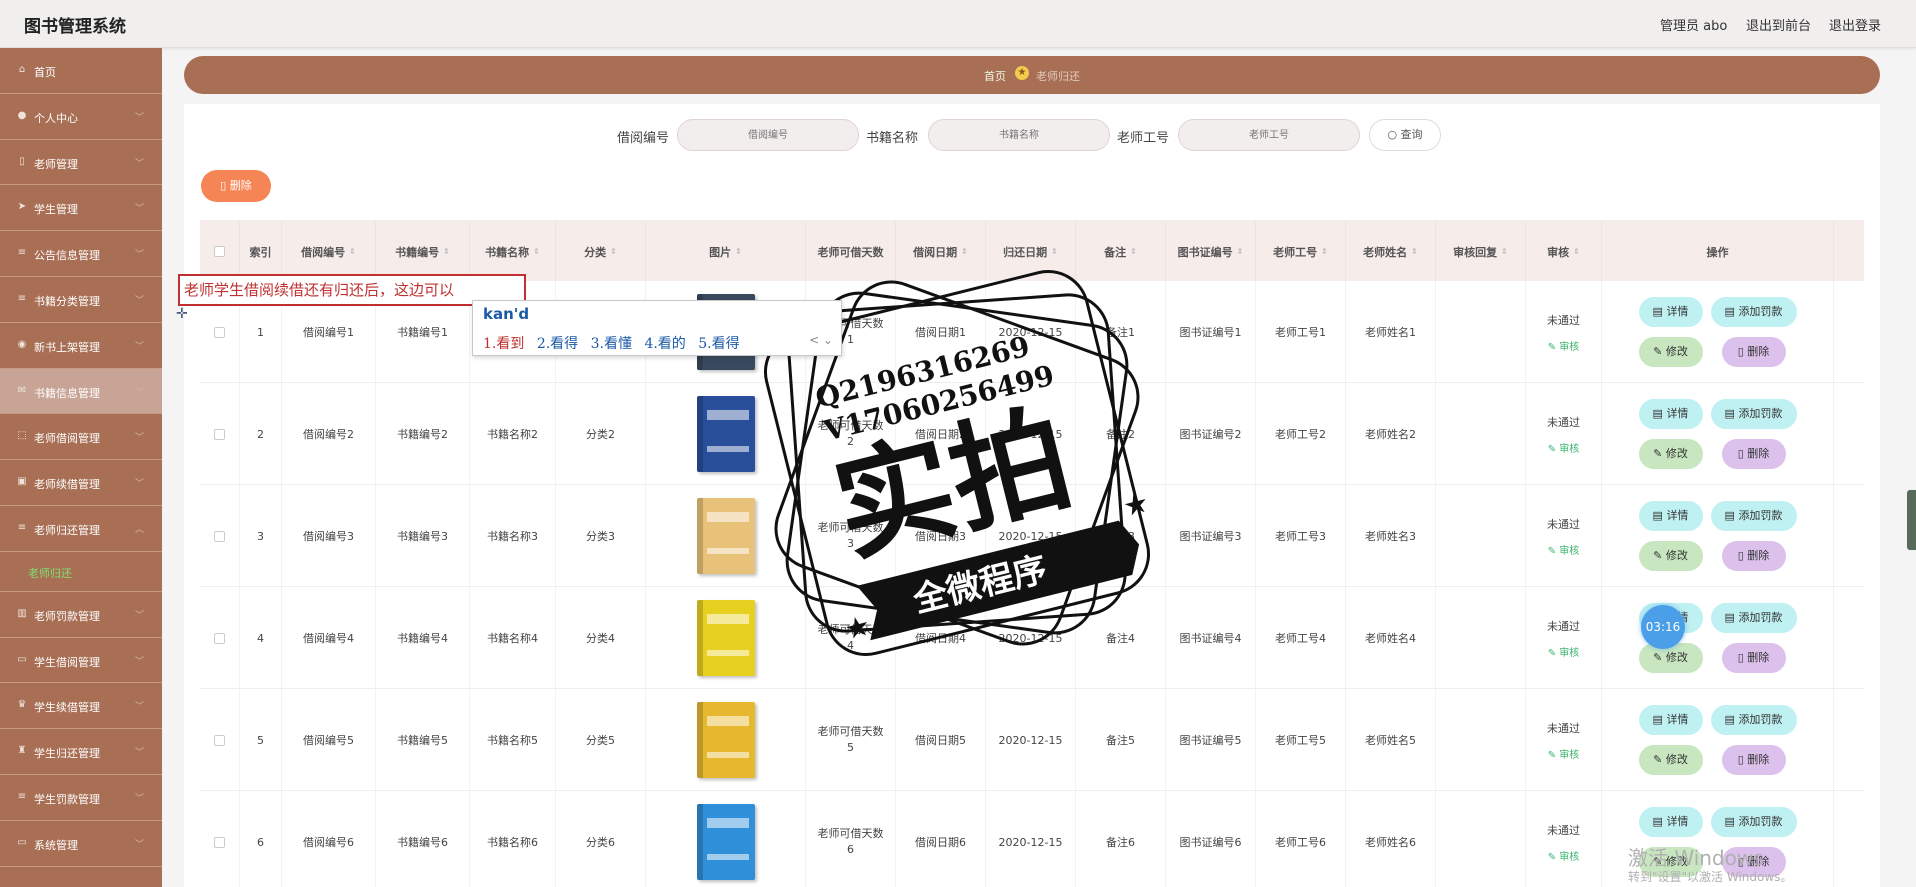 The image size is (1916, 887). Describe the element at coordinates (1676, 351) in the screenshot. I see `edit-button-label: 修改` at that location.